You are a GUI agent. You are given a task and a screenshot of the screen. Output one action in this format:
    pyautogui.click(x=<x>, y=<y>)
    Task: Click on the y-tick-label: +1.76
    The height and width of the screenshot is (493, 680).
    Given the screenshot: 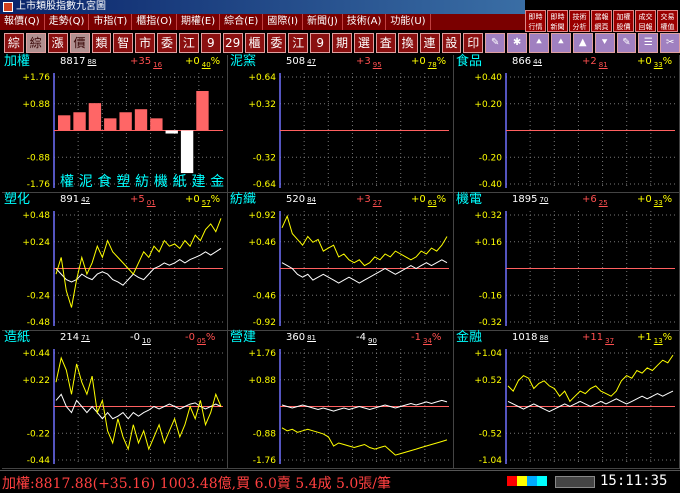 What is the action you would take?
    pyautogui.click(x=262, y=354)
    